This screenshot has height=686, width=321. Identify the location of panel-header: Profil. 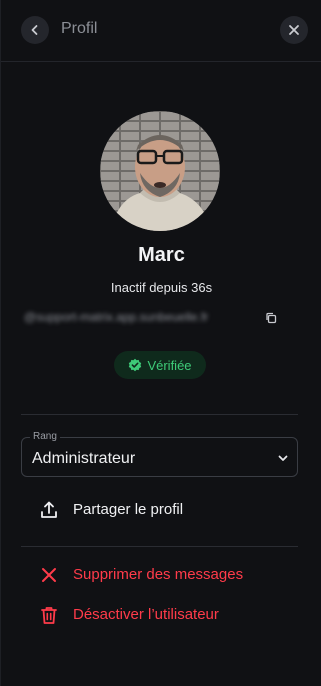
(161, 31).